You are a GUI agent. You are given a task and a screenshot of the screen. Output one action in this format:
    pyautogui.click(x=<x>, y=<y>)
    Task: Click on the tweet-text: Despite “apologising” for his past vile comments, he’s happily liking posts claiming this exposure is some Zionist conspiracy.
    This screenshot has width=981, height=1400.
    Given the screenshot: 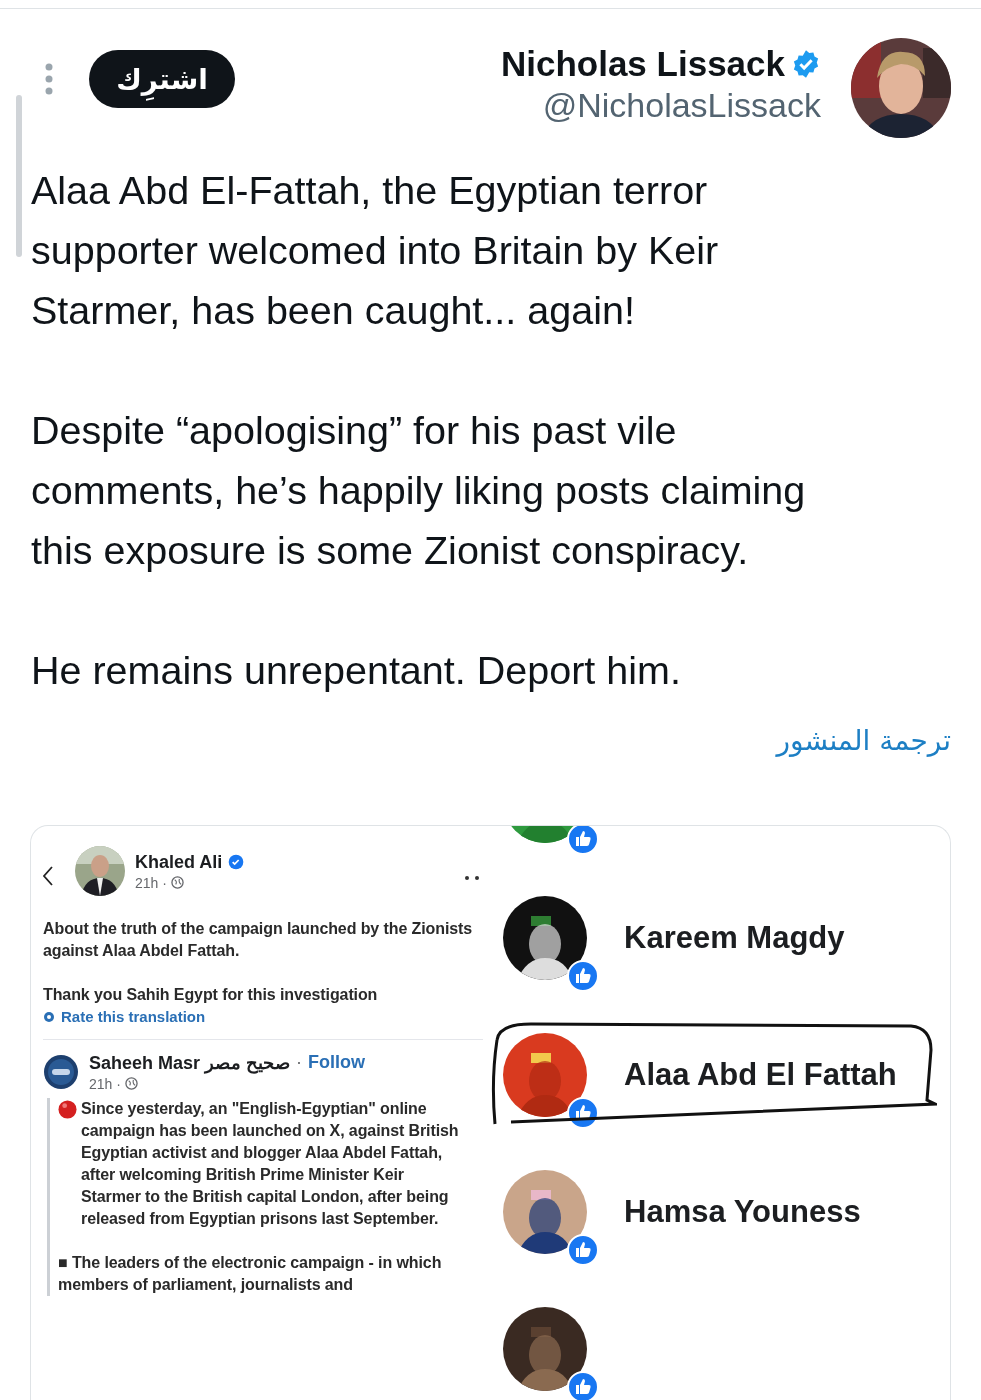 What is the action you would take?
    pyautogui.click(x=419, y=490)
    